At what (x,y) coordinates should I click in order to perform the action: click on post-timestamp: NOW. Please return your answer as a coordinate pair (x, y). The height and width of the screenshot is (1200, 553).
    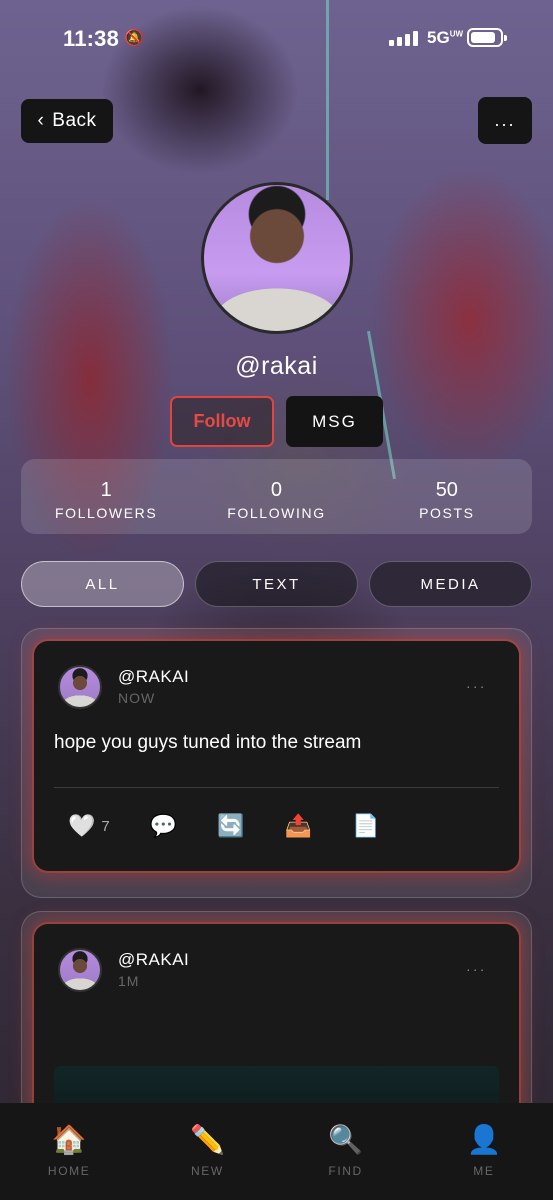
    Looking at the image, I should click on (137, 698).